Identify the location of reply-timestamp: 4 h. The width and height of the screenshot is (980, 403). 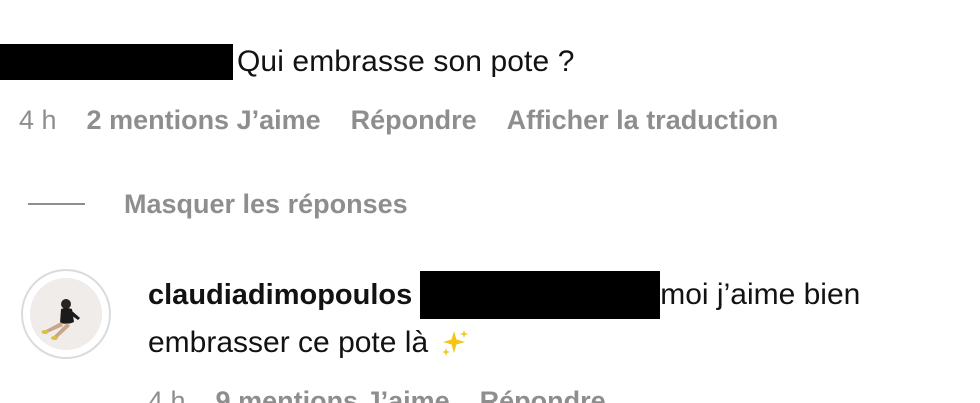
(167, 394).